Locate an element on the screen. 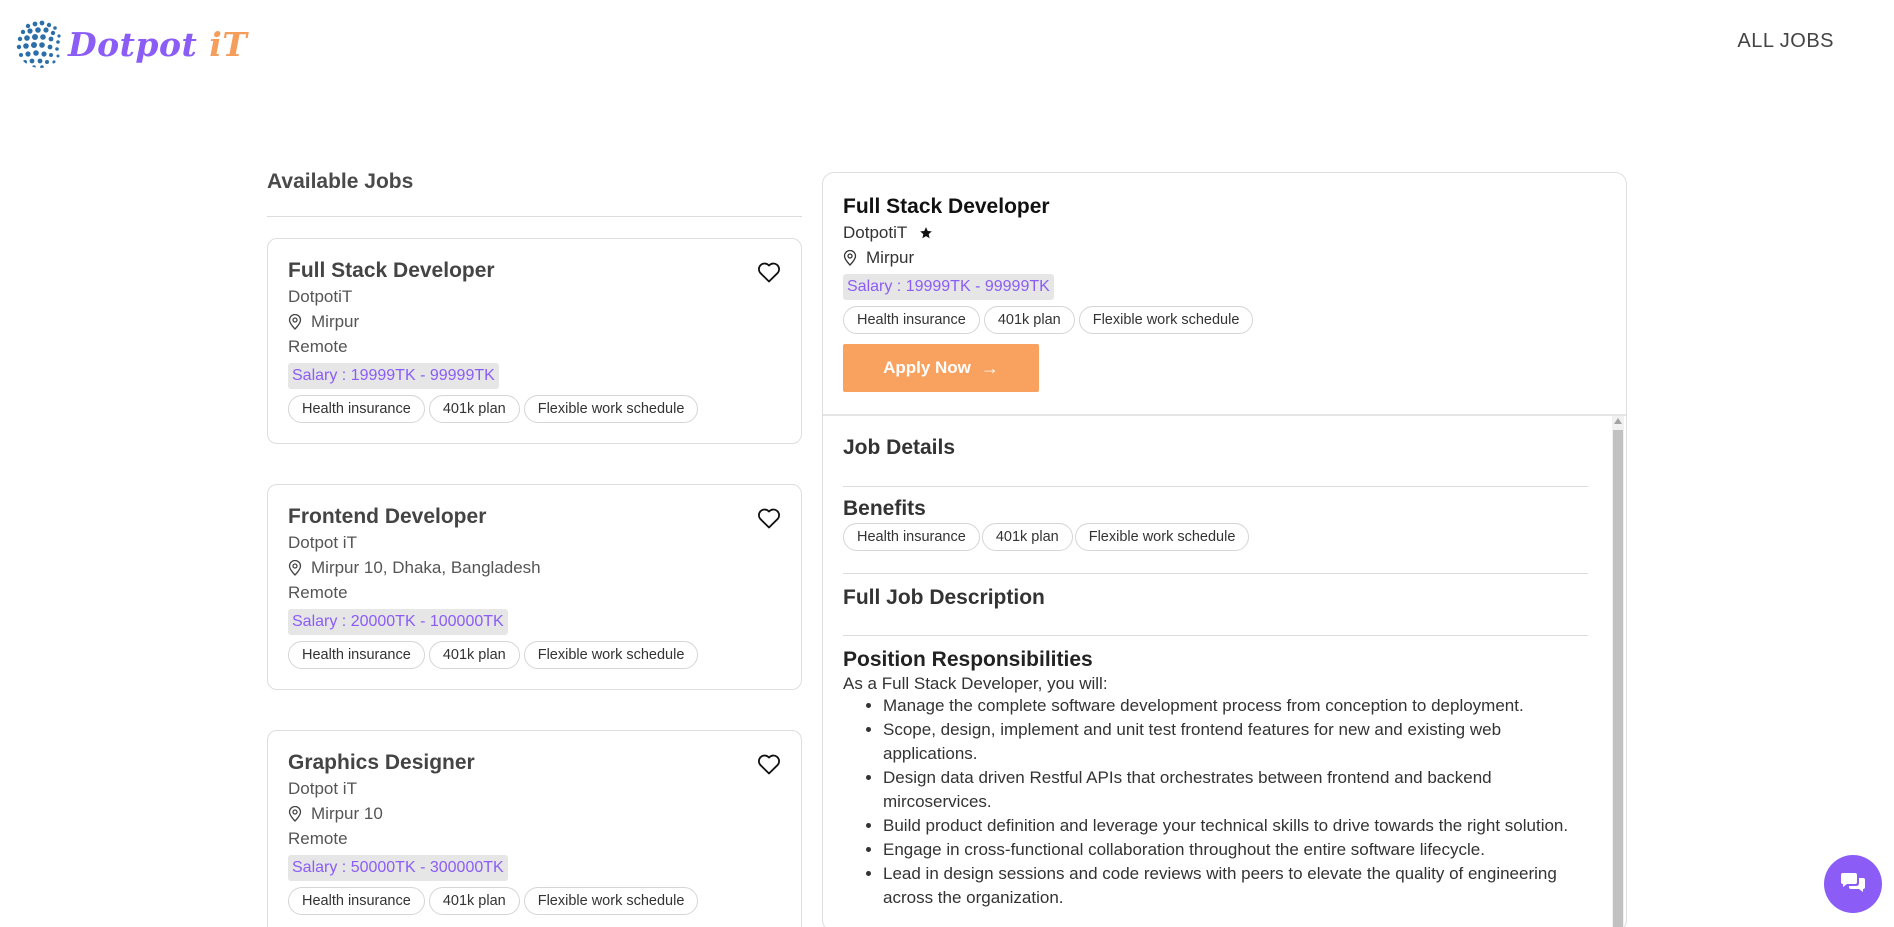 The width and height of the screenshot is (1894, 927). job-title: Frontend Developer is located at coordinates (387, 516).